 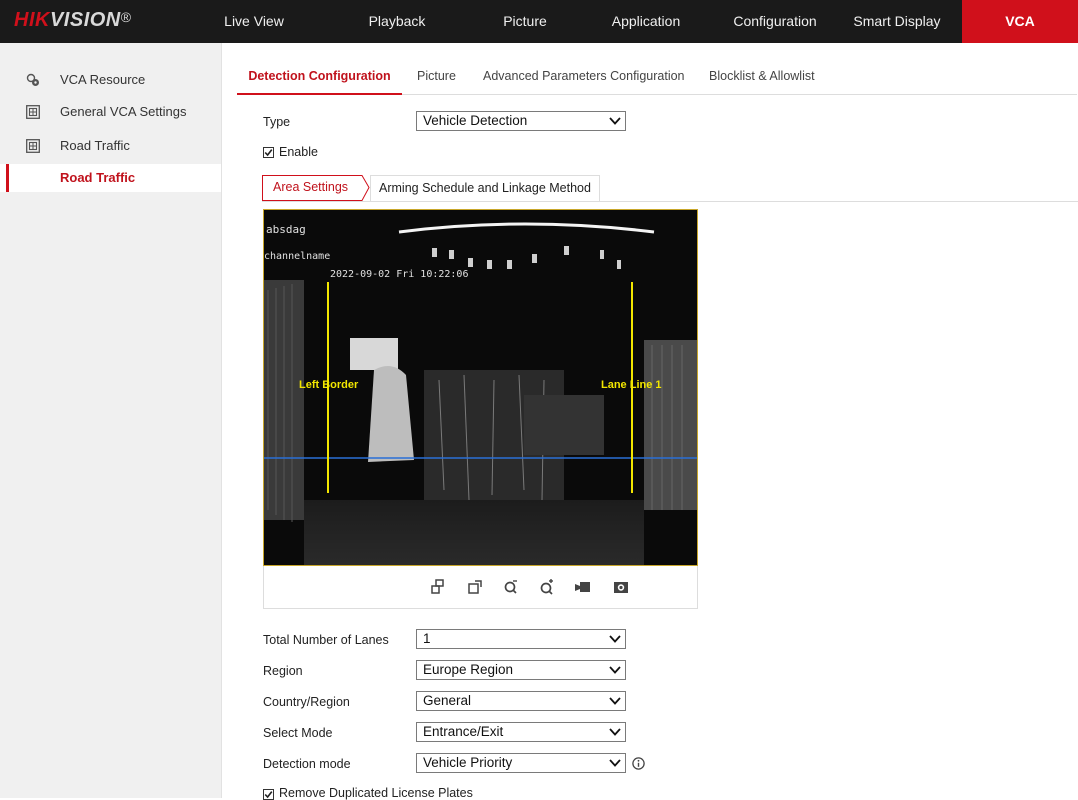 What do you see at coordinates (521, 701) in the screenshot?
I see `country-region-select: General` at bounding box center [521, 701].